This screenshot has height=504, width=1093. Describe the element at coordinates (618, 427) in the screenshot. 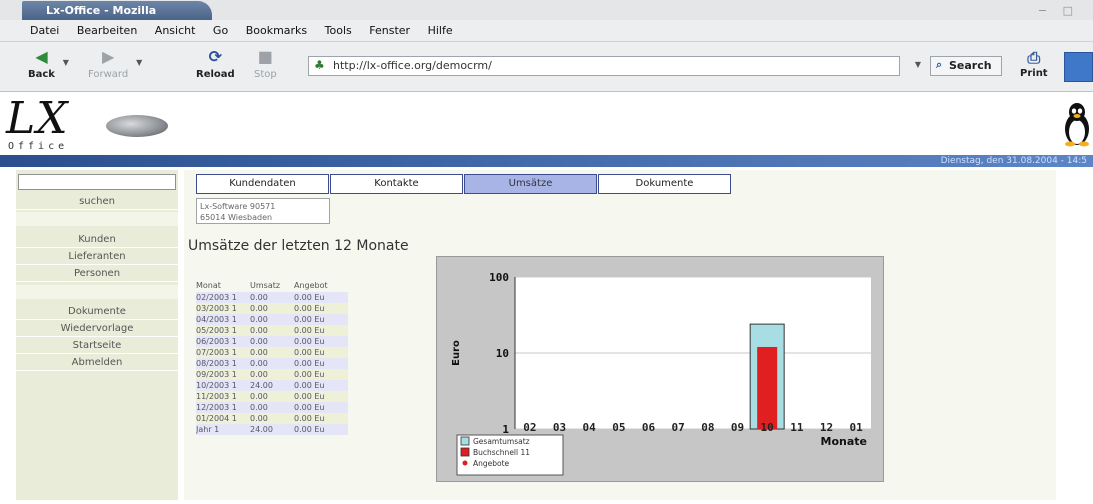

I see `x-tick-label: 05` at that location.